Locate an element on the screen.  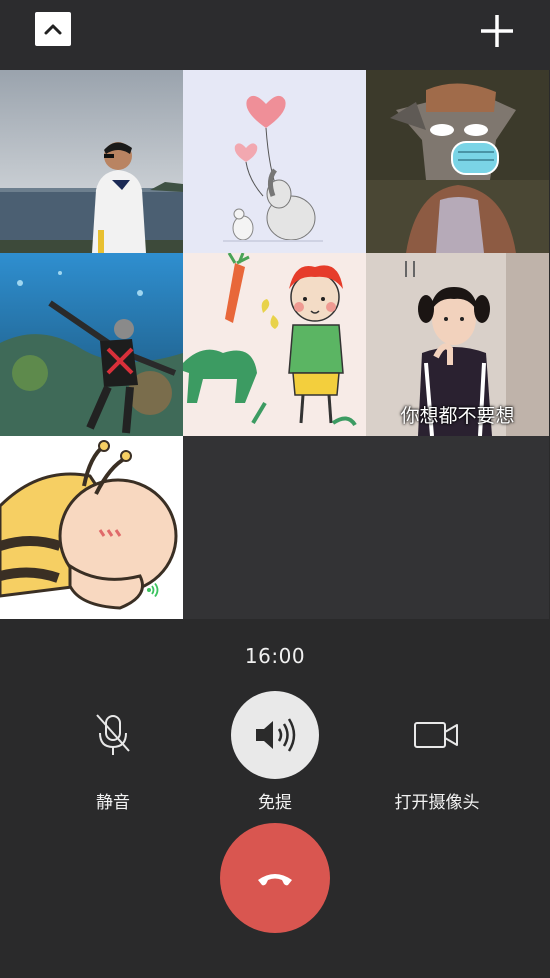
microphone-off-icon is located at coordinates (113, 734).